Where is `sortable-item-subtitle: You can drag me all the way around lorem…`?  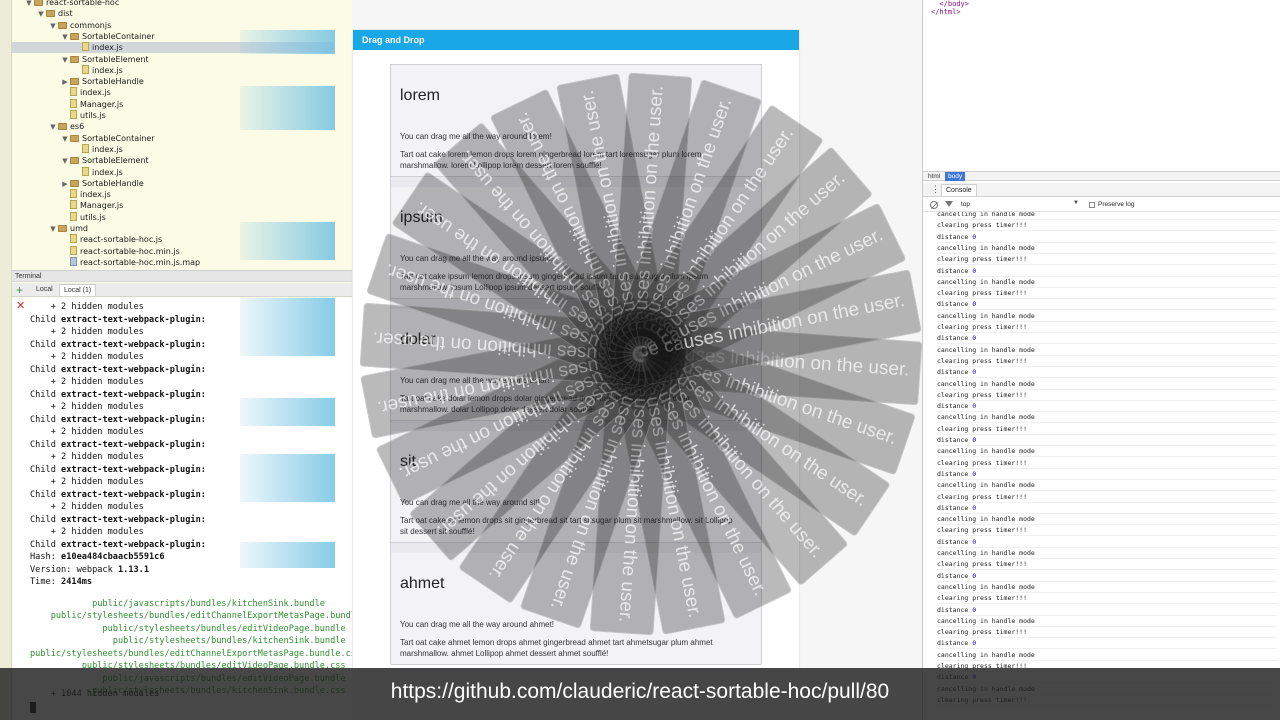 sortable-item-subtitle: You can drag me all the way around lorem… is located at coordinates (476, 136).